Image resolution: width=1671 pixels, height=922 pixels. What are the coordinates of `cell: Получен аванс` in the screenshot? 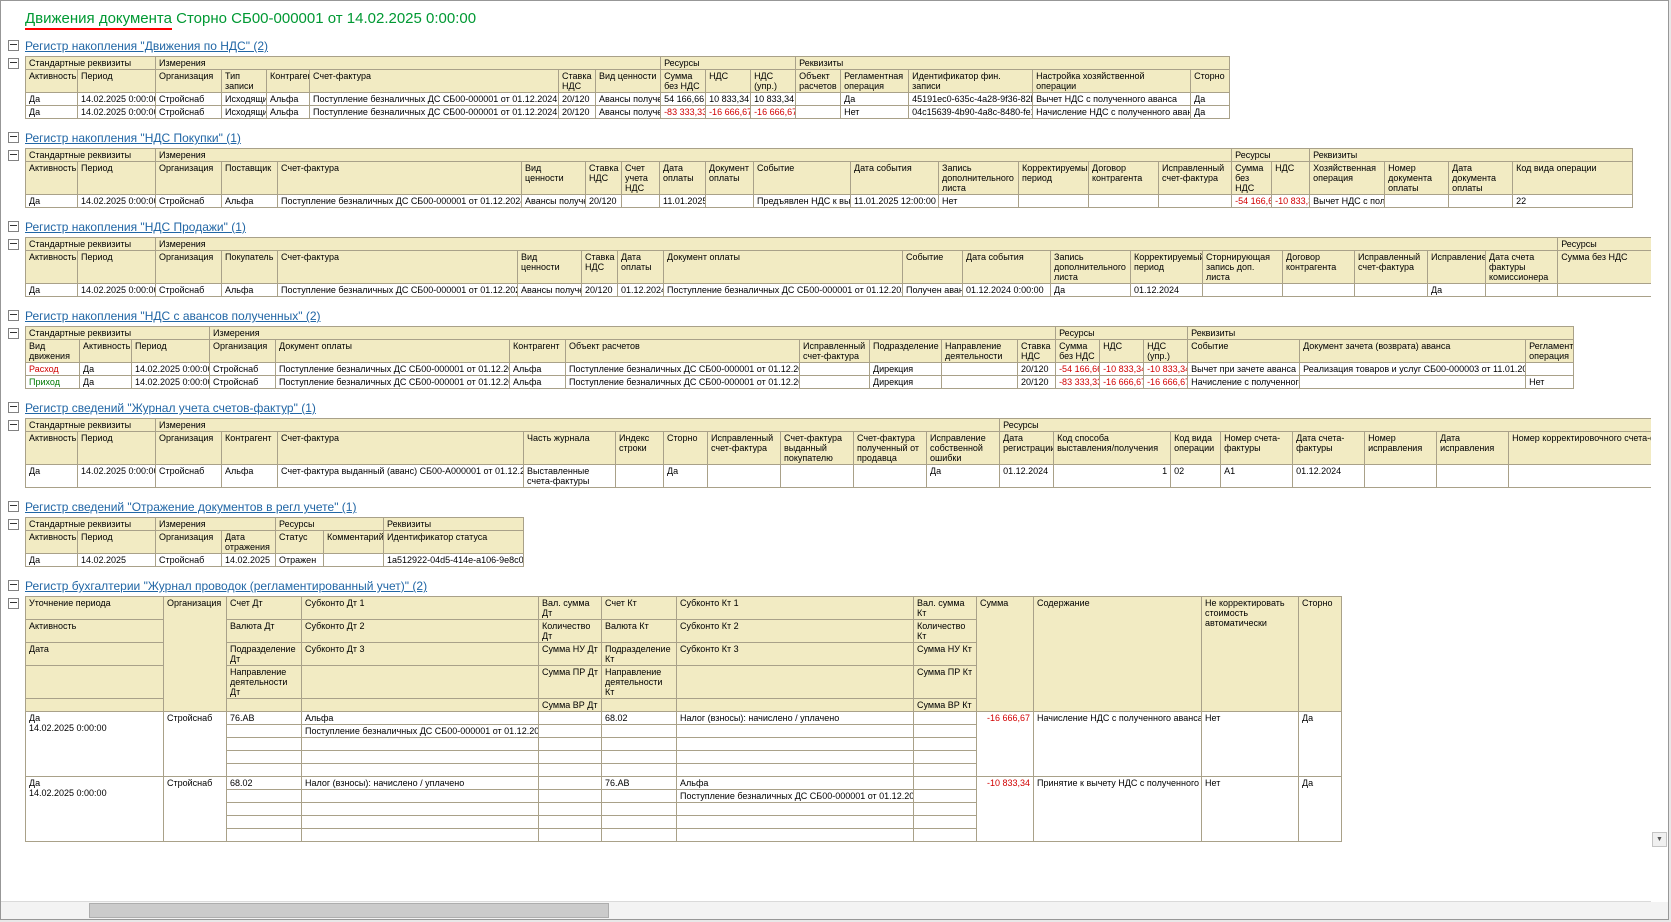 It's located at (933, 290).